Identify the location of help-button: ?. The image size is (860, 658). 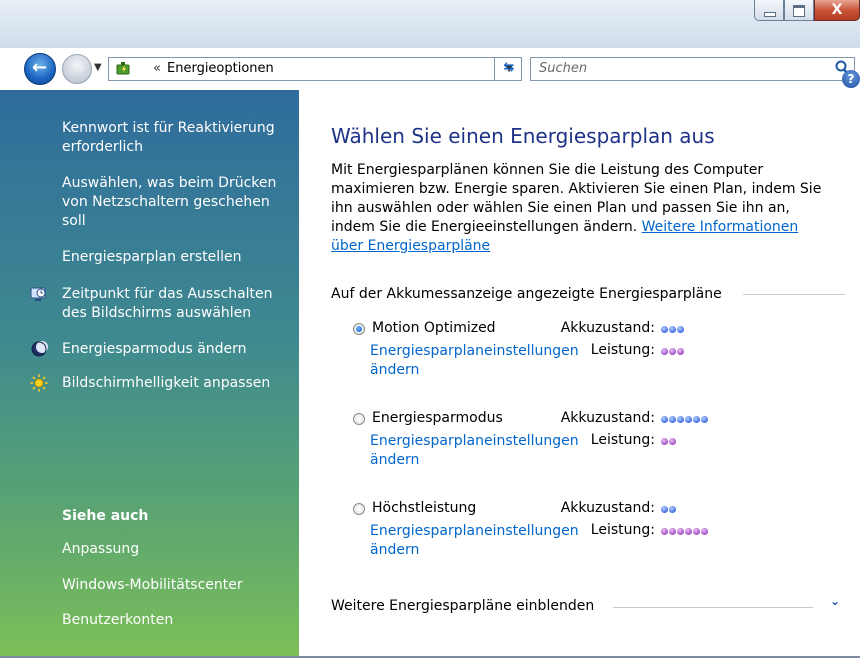
(851, 79).